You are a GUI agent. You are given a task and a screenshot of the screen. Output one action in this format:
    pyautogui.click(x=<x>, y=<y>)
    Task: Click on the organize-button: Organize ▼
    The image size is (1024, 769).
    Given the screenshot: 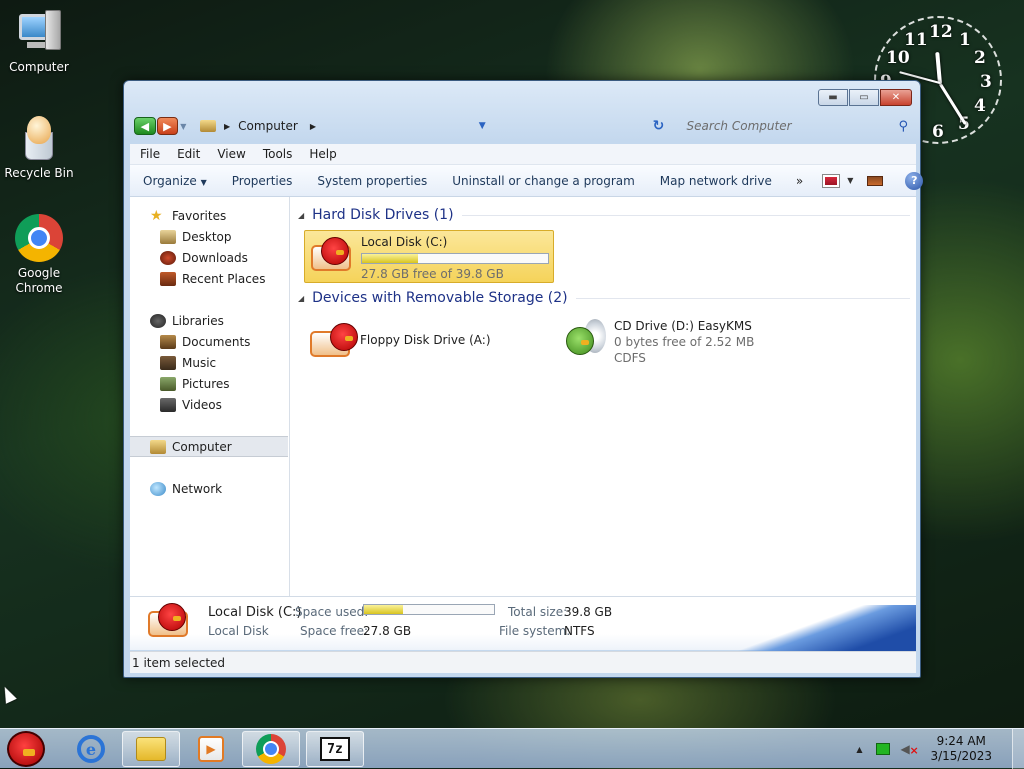 What is the action you would take?
    pyautogui.click(x=174, y=181)
    